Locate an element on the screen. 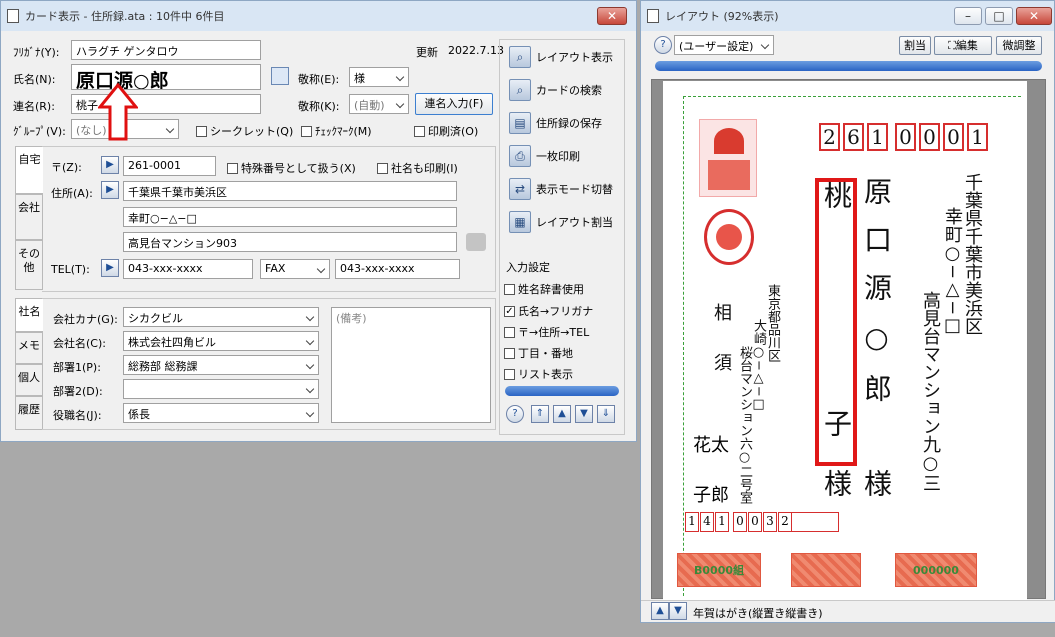  honor2-select: (自動) is located at coordinates (379, 104).